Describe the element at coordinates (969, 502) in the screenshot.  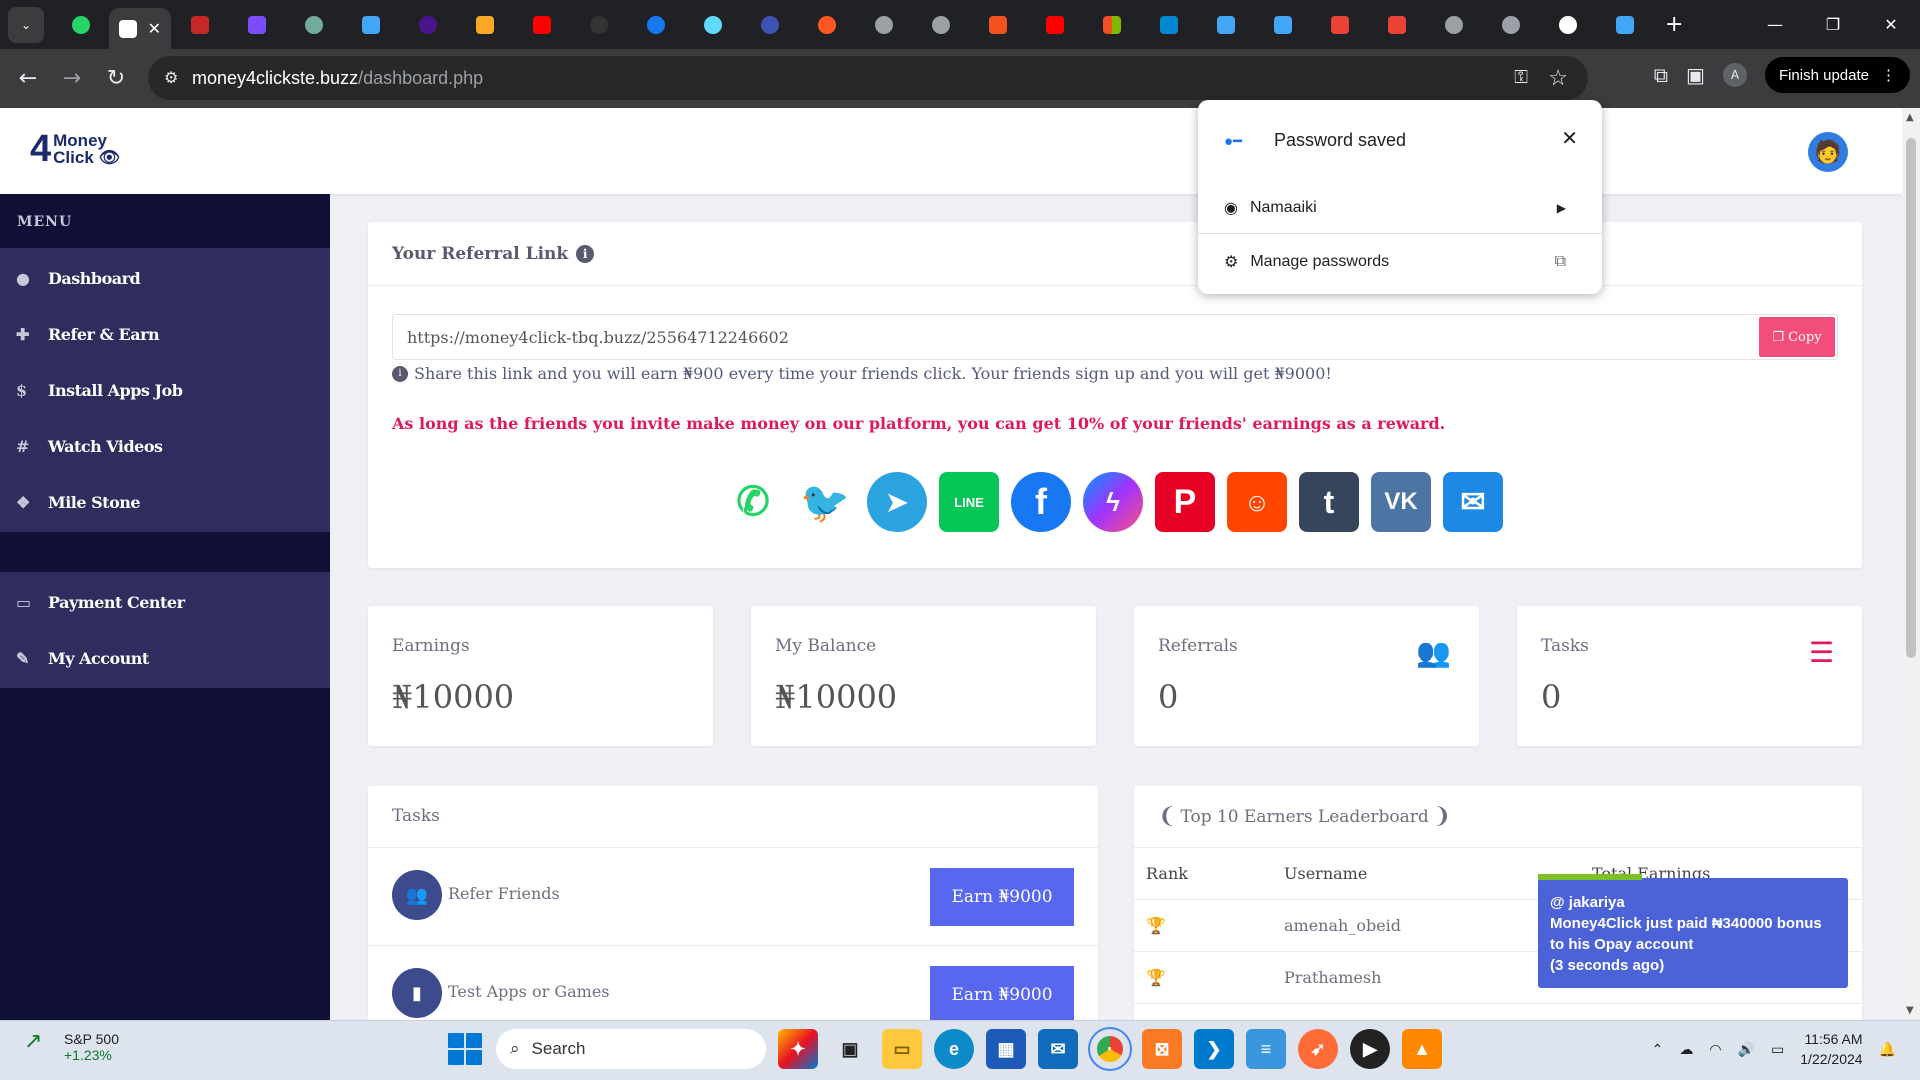
I see `line-share-icon: LINE` at that location.